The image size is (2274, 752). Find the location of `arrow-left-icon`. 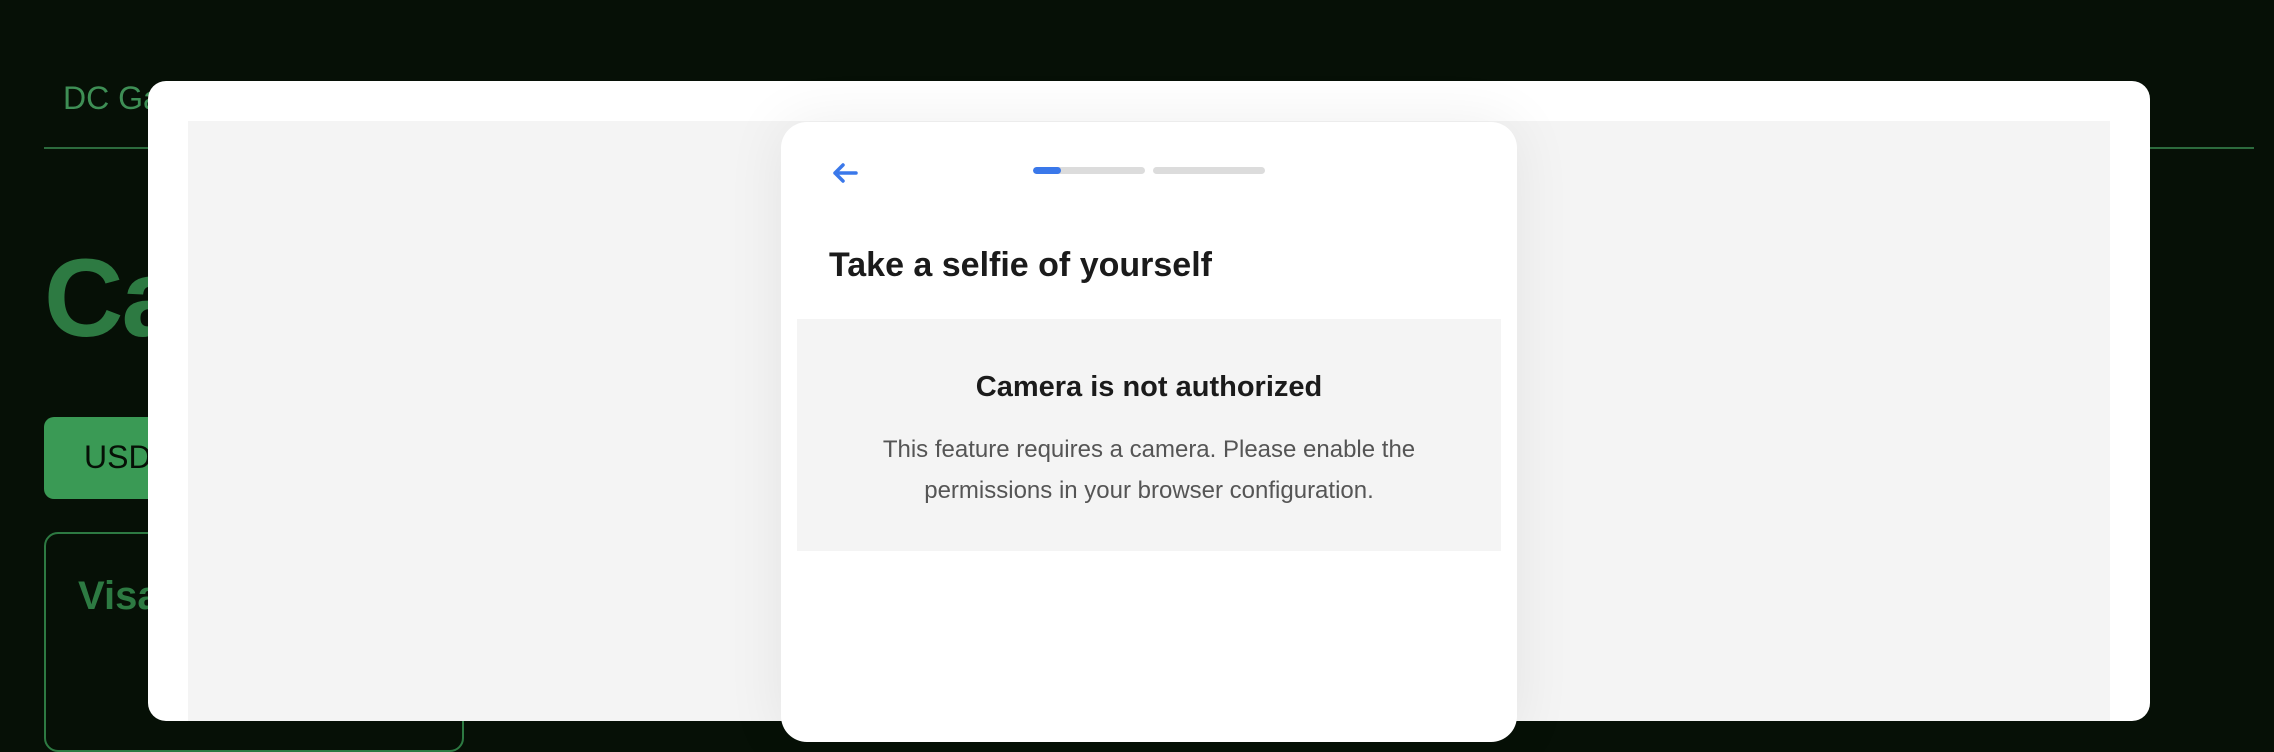

arrow-left-icon is located at coordinates (845, 173).